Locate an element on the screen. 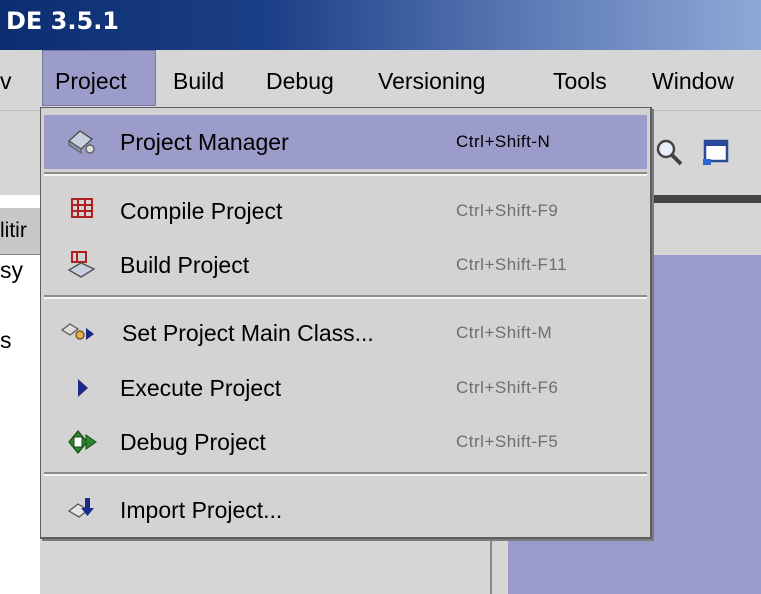  build-project-icon is located at coordinates (81, 264).